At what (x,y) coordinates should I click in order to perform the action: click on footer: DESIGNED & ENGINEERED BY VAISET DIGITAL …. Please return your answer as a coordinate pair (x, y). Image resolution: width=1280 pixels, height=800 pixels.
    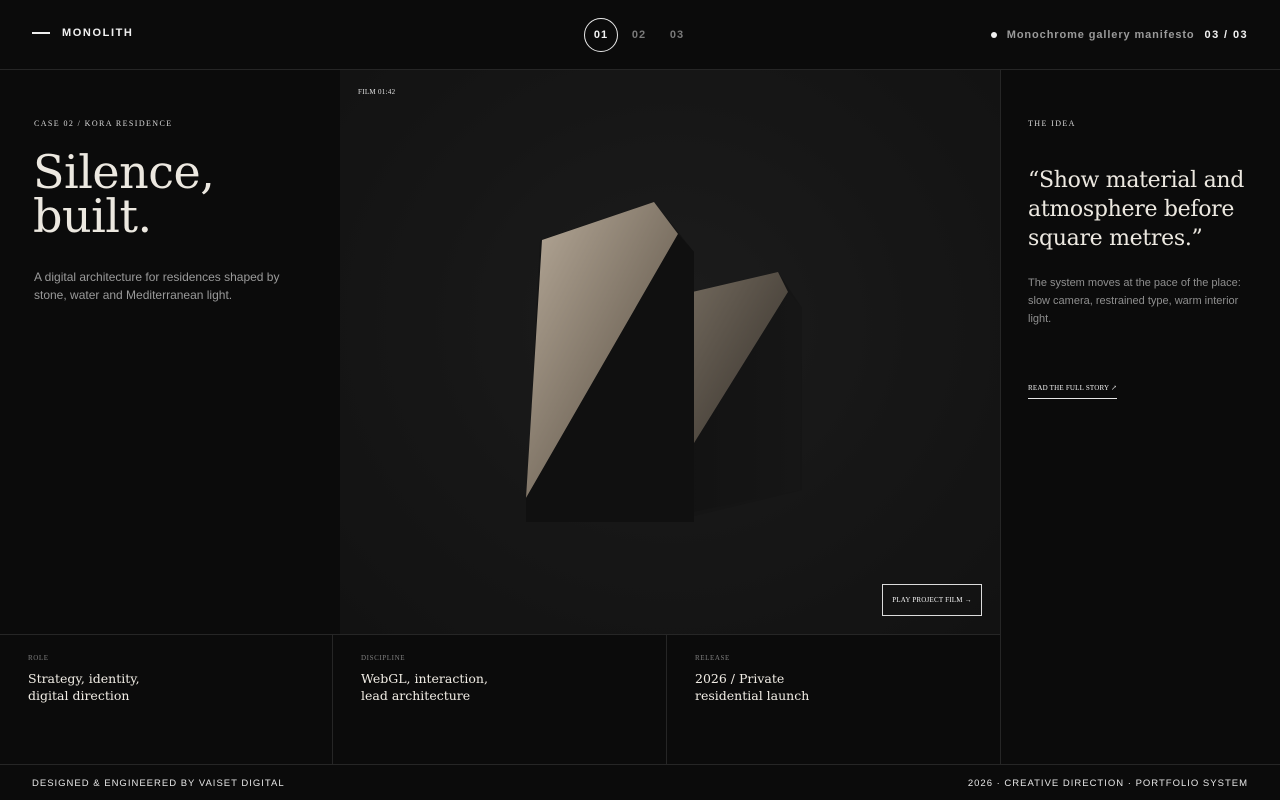
    Looking at the image, I should click on (640, 782).